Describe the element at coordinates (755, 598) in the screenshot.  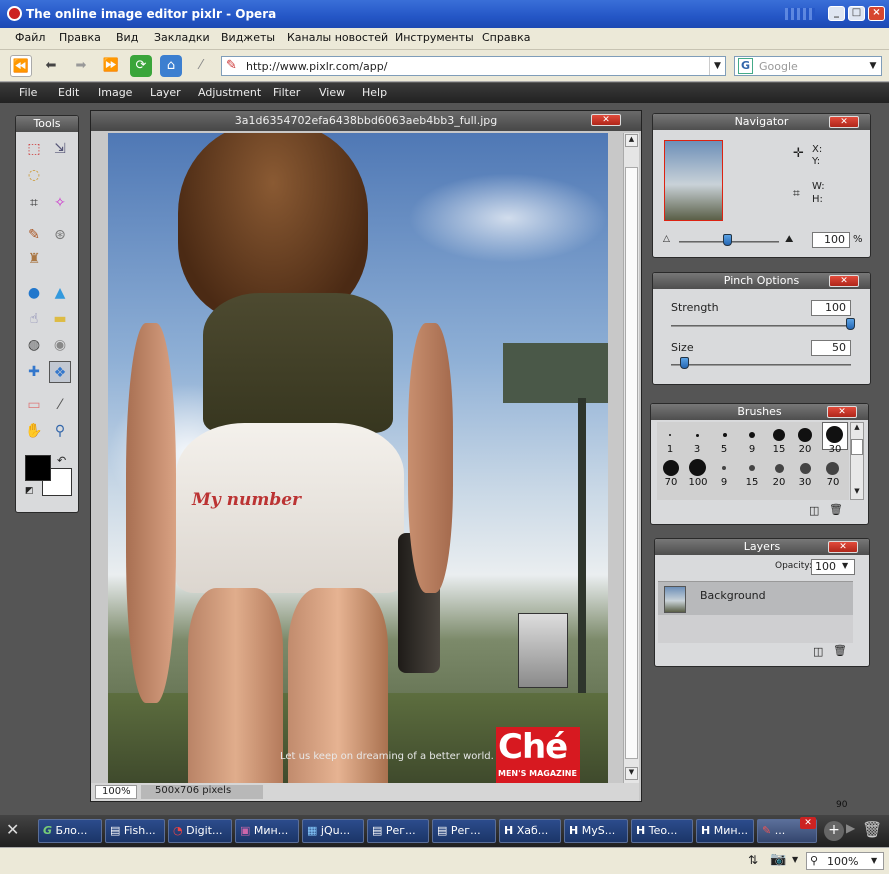
I see `layer-row-background: Background` at that location.